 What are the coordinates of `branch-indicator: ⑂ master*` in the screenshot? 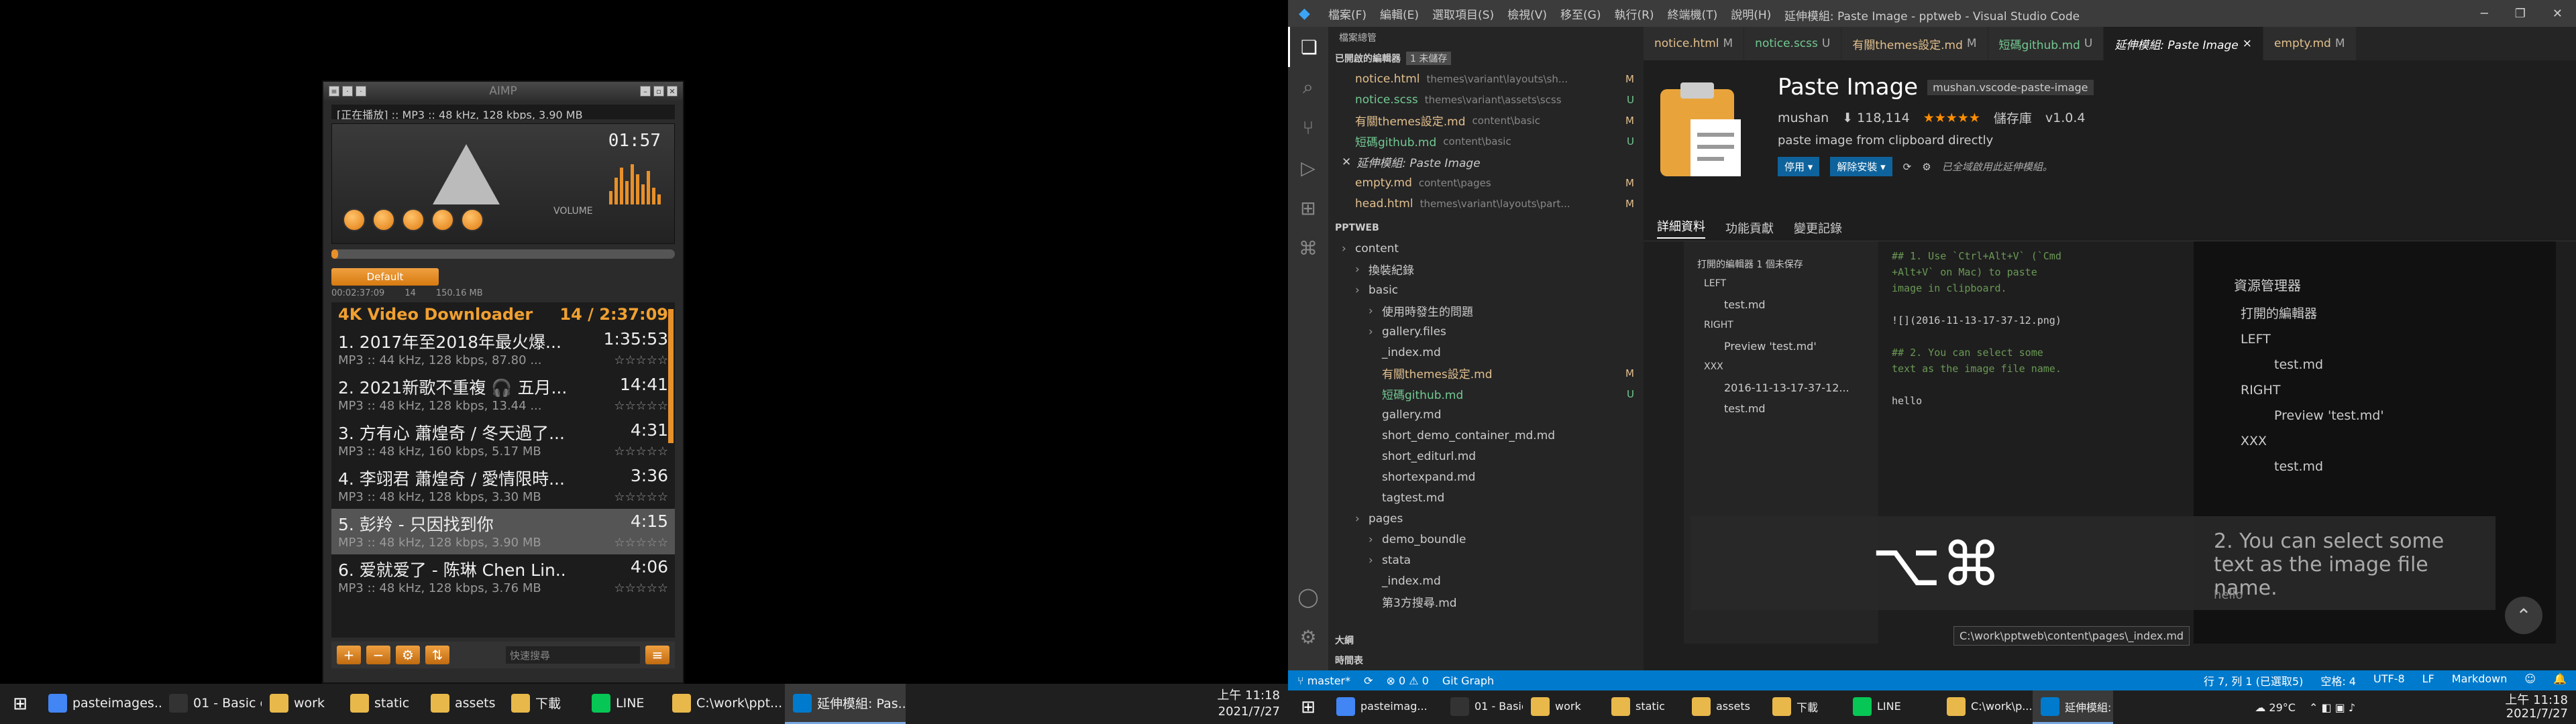 It's located at (1323, 680).